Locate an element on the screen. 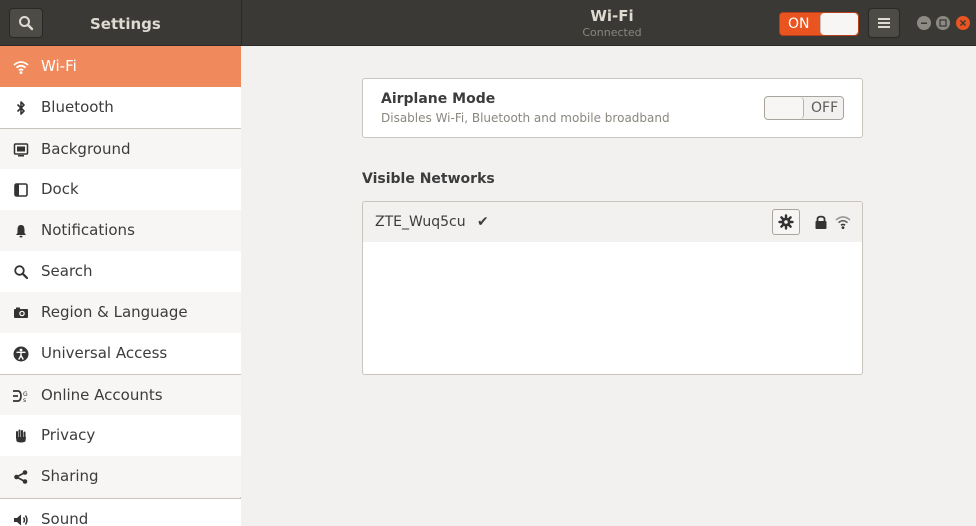 Image resolution: width=976 pixels, height=526 pixels. airplane-mode-toggle-label: OFF is located at coordinates (825, 108).